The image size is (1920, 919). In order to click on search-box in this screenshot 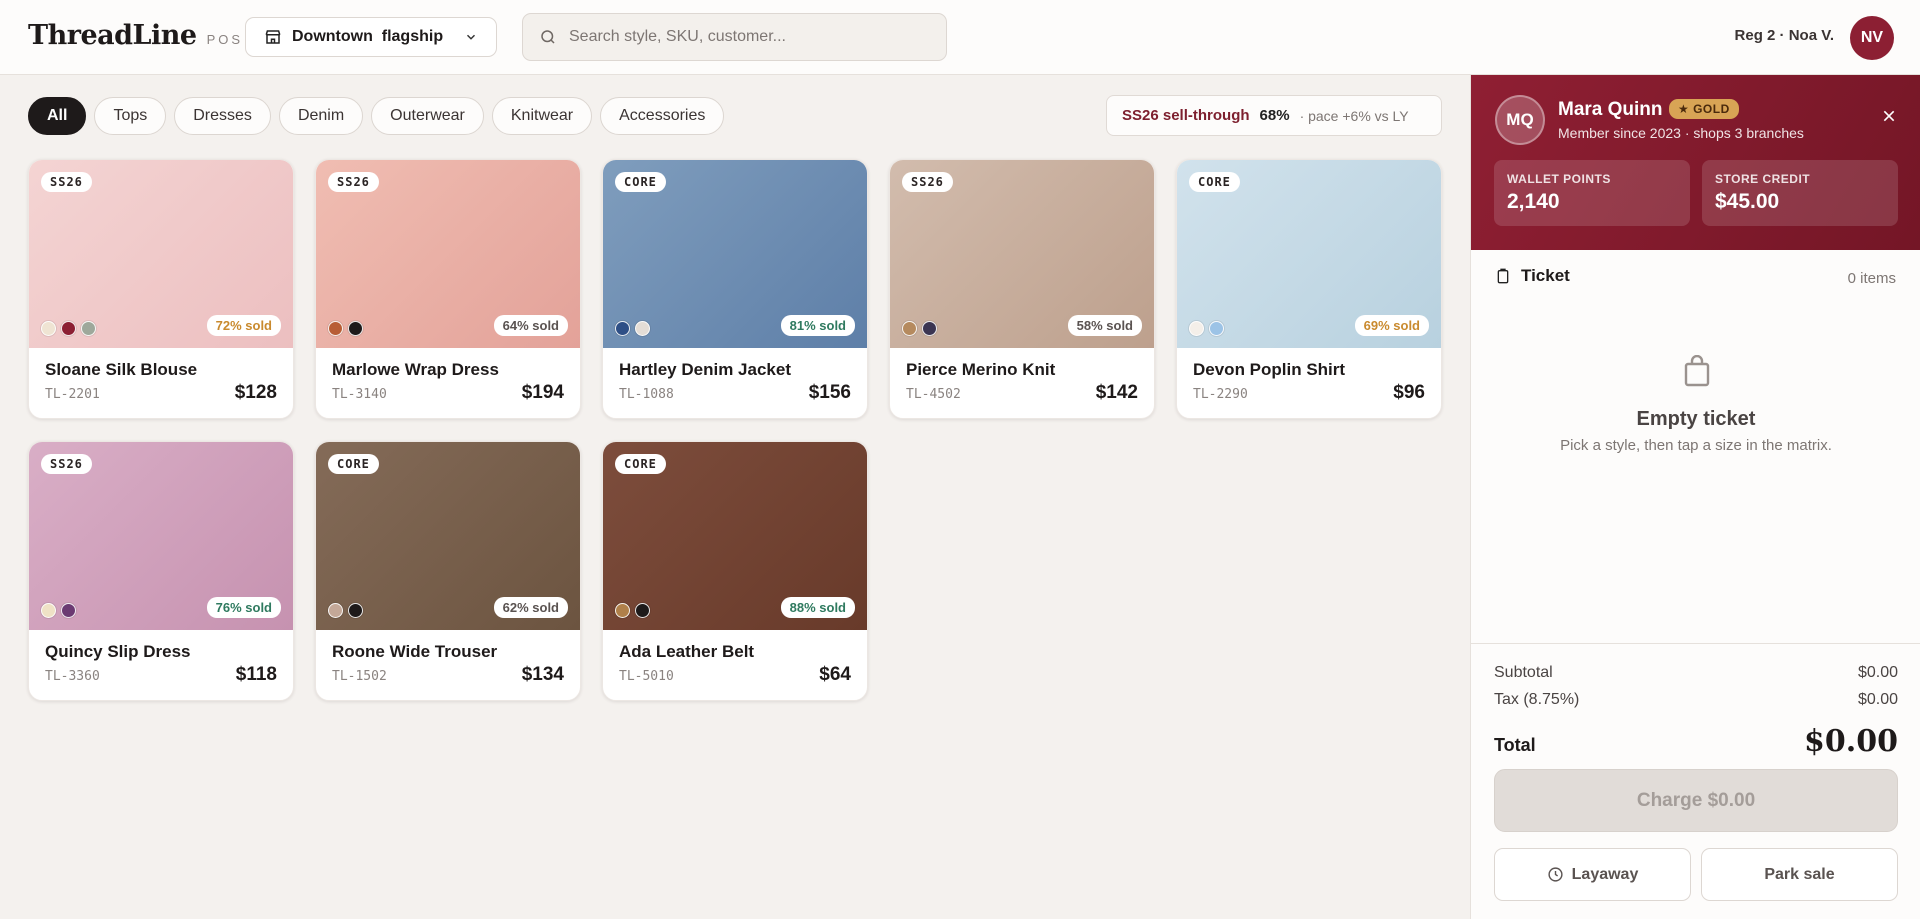, I will do `click(734, 37)`.